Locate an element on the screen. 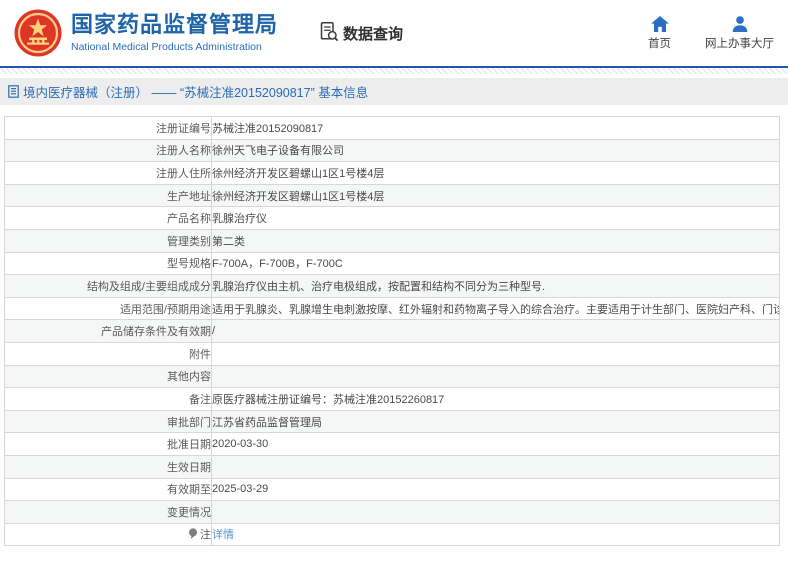 The height and width of the screenshot is (561, 788). row-value: 详情 is located at coordinates (495, 534).